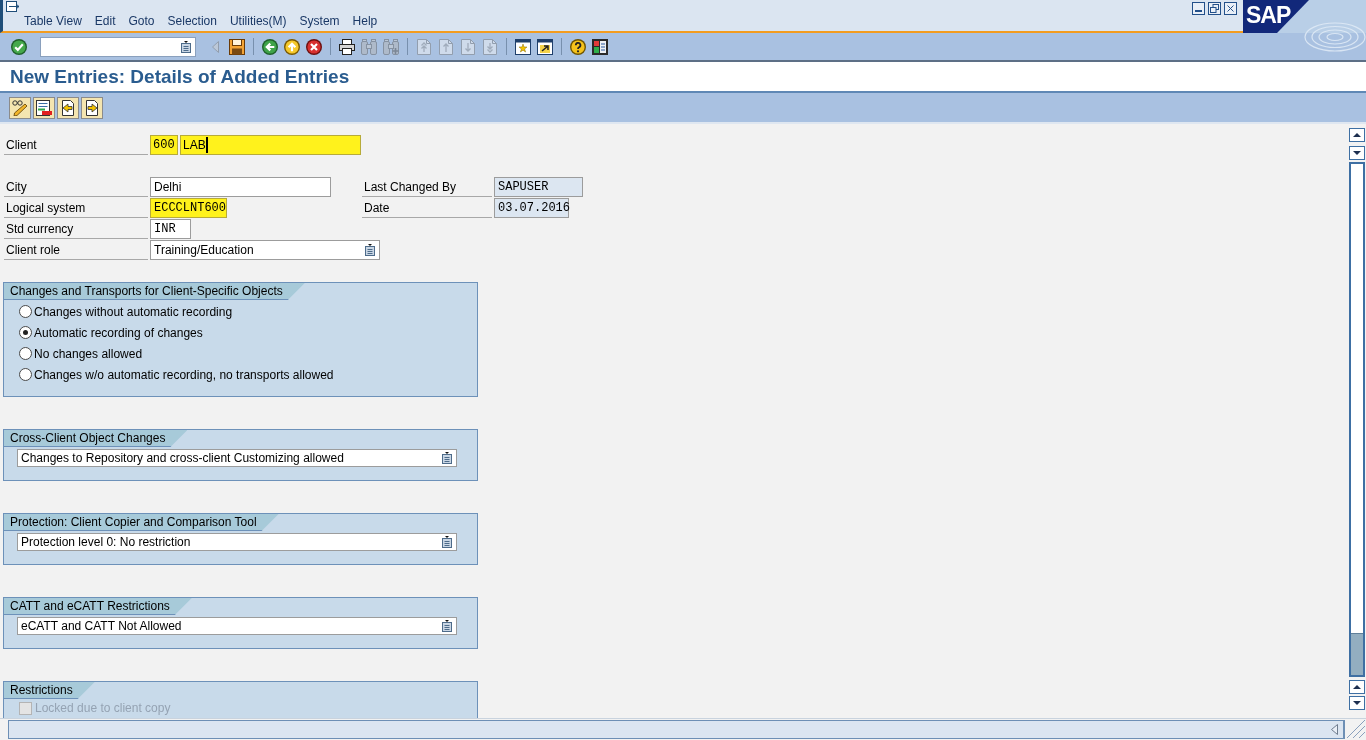 Image resolution: width=1366 pixels, height=740 pixels. What do you see at coordinates (141, 21) in the screenshot?
I see `menu-item: Goto` at bounding box center [141, 21].